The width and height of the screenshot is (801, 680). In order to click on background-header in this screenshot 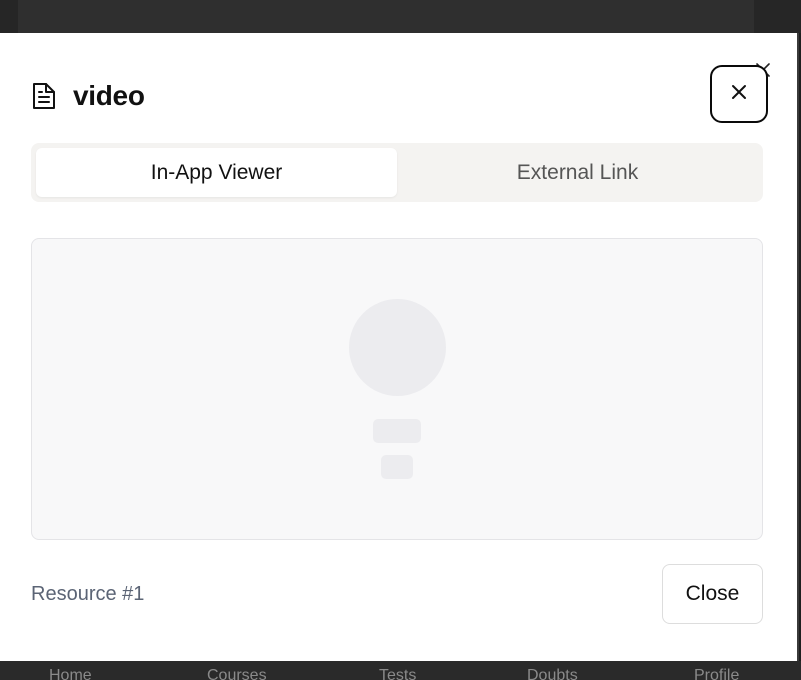, I will do `click(400, 16)`.